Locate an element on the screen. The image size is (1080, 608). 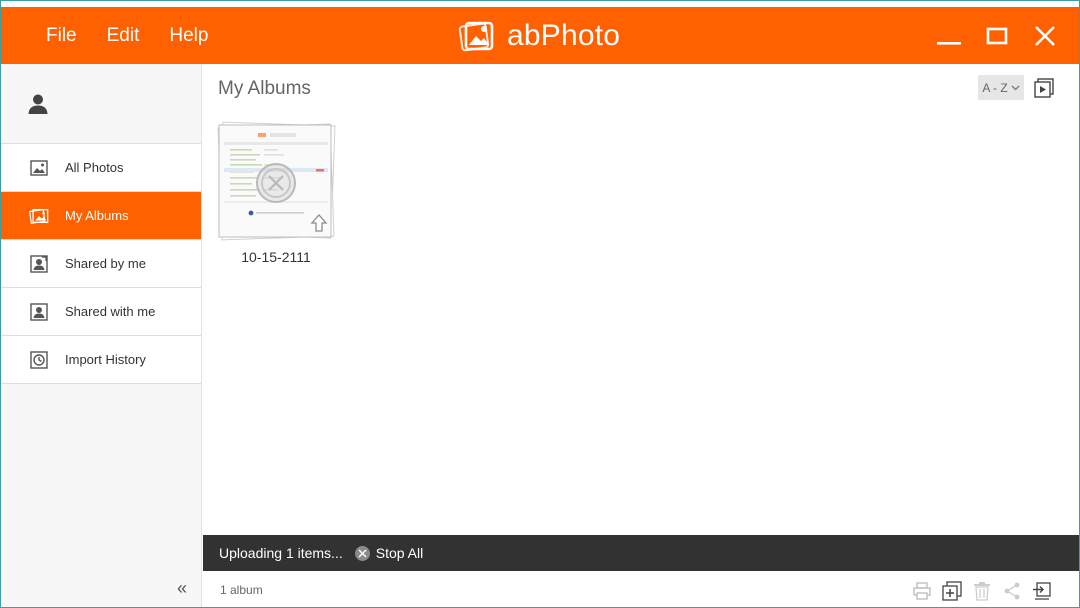
sidebar-item-import-history: Import History is located at coordinates (101, 360).